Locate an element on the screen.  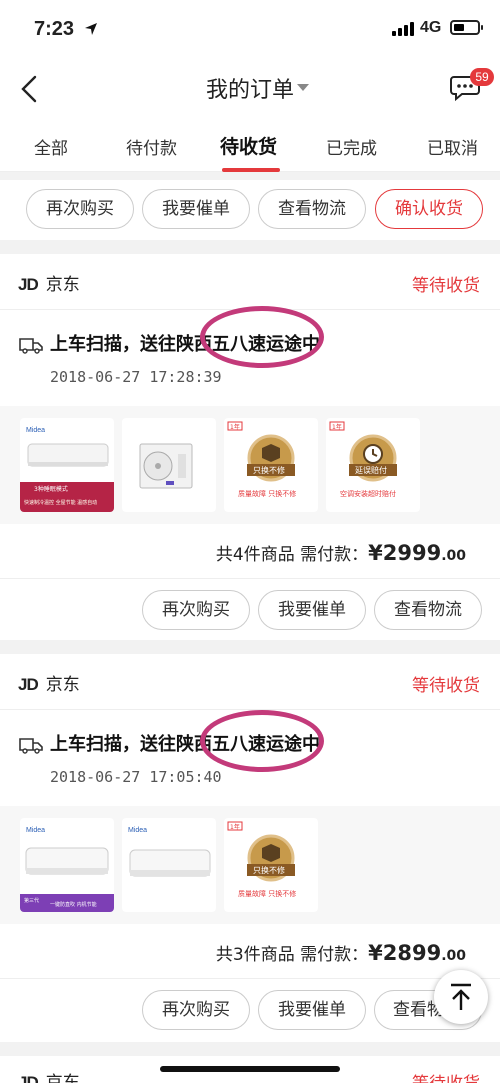
tab-pending-payment: 待付款 is located at coordinates (151, 146).